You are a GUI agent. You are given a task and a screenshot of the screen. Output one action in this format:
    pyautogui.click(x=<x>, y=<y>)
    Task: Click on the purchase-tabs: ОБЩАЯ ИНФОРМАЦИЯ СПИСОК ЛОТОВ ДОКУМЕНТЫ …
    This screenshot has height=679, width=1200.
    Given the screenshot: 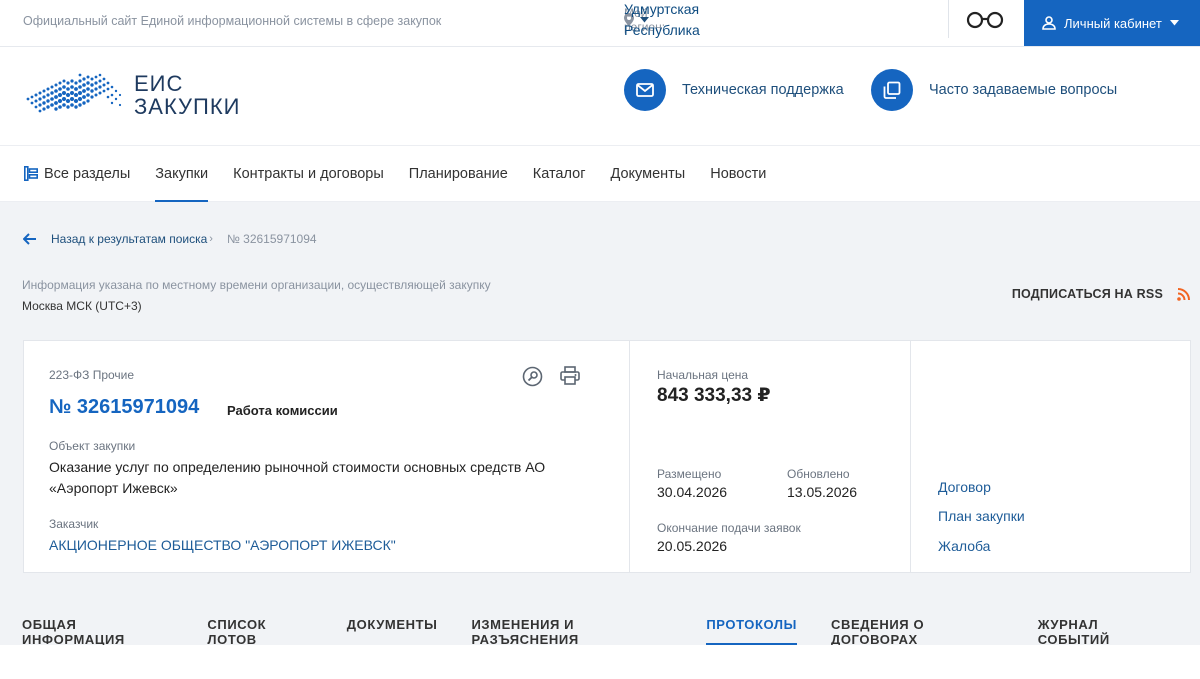 What is the action you would take?
    pyautogui.click(x=600, y=625)
    